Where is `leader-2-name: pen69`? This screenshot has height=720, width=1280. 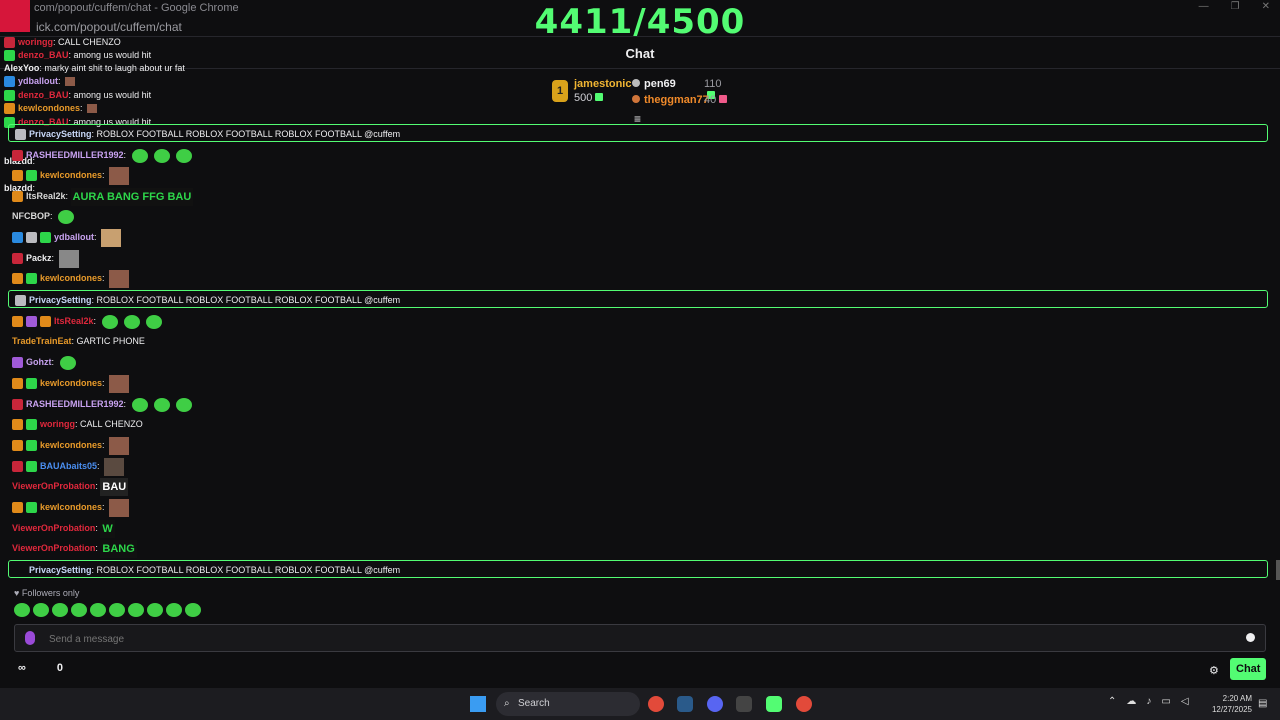 leader-2-name: pen69 is located at coordinates (660, 84).